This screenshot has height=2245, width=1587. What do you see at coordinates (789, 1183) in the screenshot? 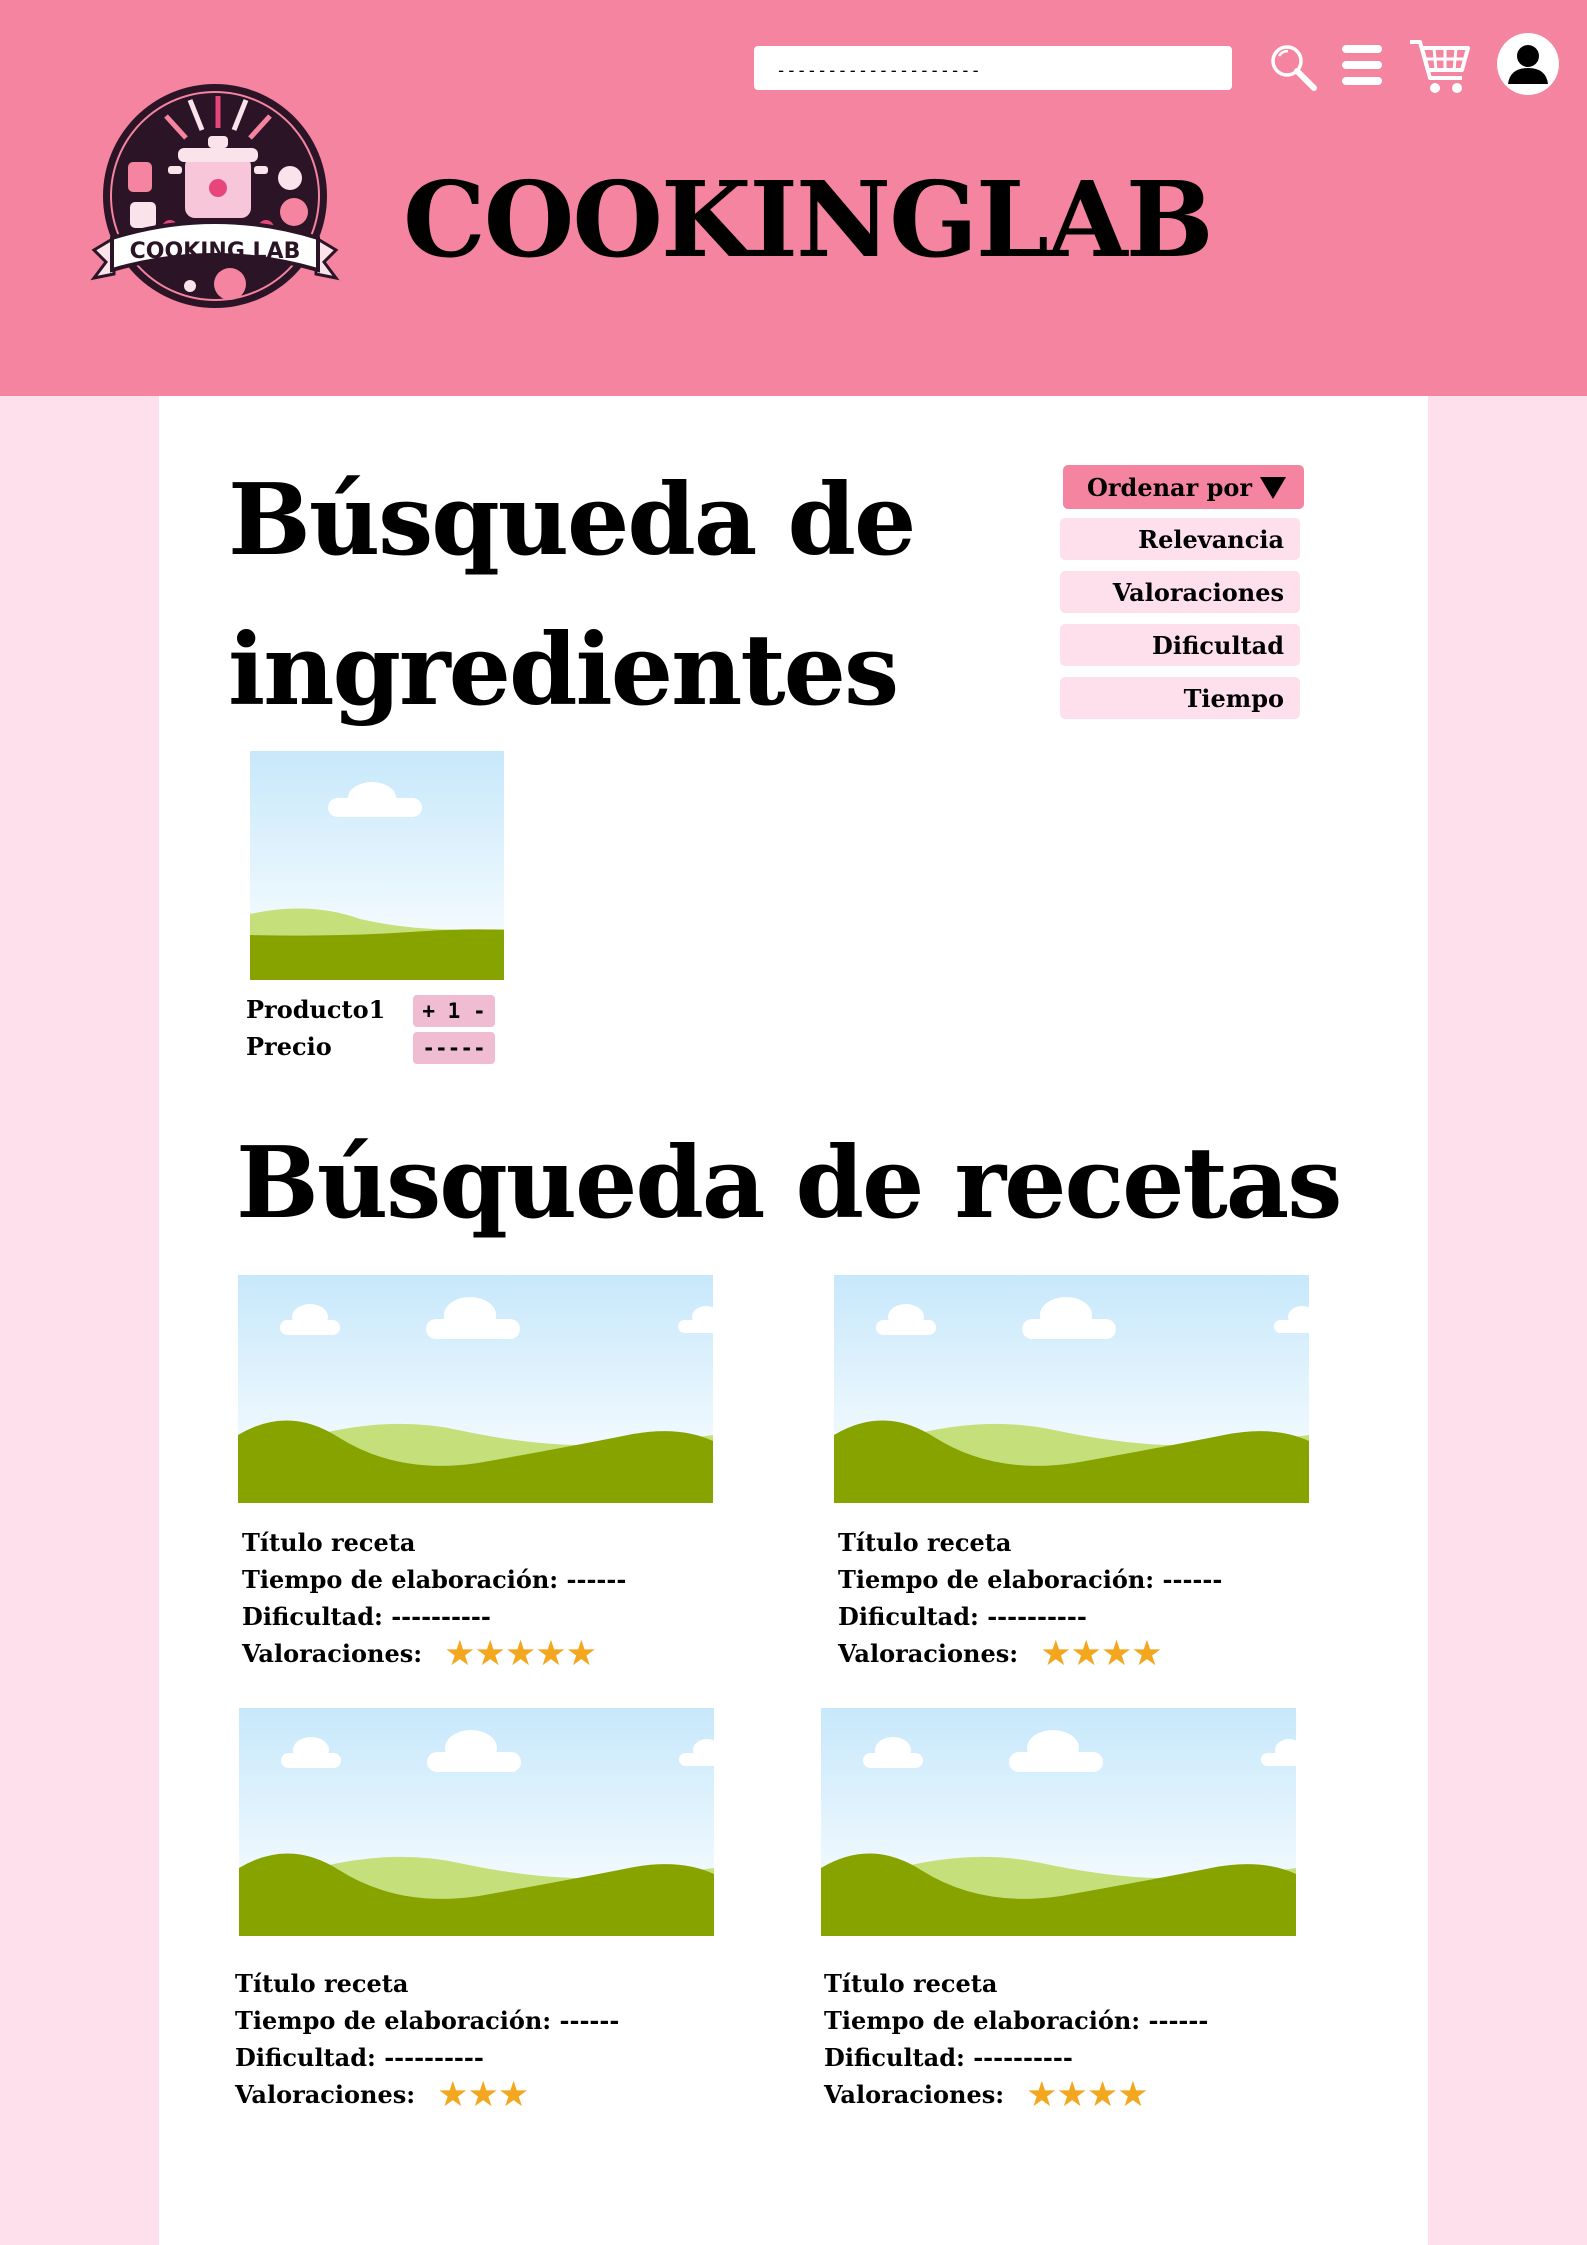
I see `recipes-heading: Búsqueda de recetas` at bounding box center [789, 1183].